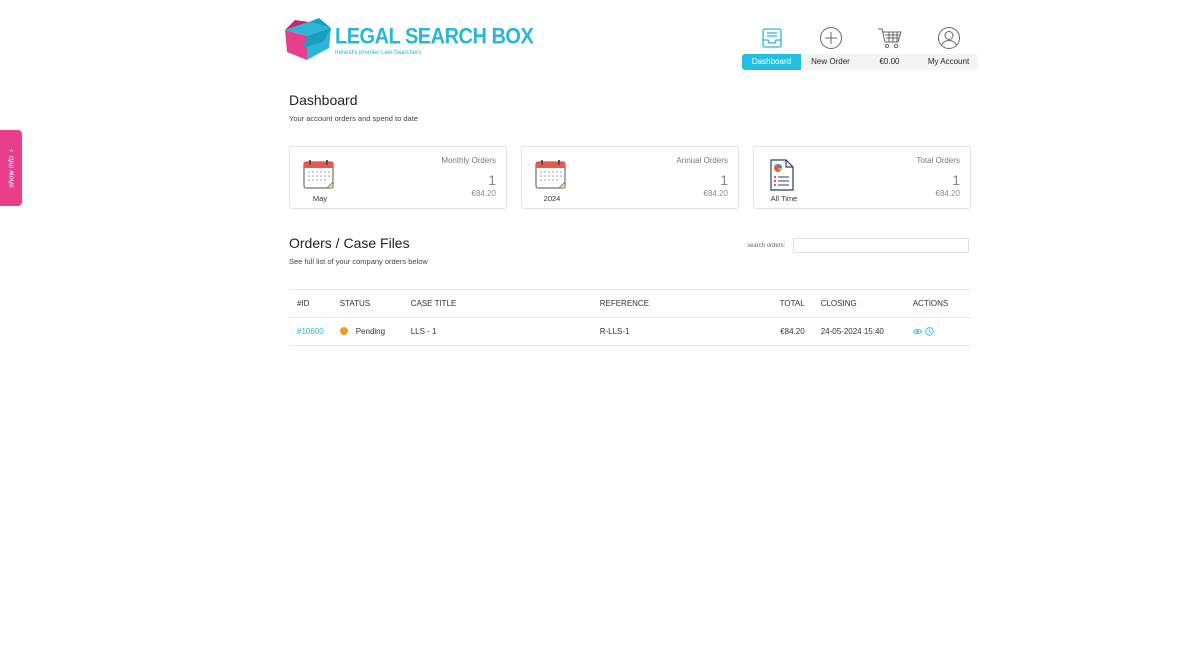  I want to click on column-header-closing: CLOSING, so click(858, 303).